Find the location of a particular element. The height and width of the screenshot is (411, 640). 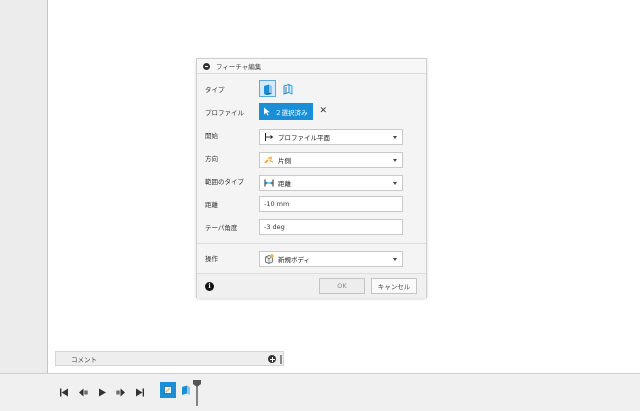

extent-type-label: 範囲のタイプ is located at coordinates (224, 182).